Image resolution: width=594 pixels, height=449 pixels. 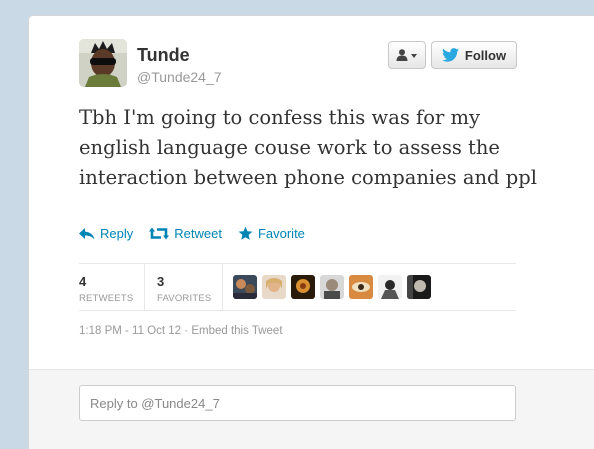 I want to click on reply-input, so click(x=297, y=403).